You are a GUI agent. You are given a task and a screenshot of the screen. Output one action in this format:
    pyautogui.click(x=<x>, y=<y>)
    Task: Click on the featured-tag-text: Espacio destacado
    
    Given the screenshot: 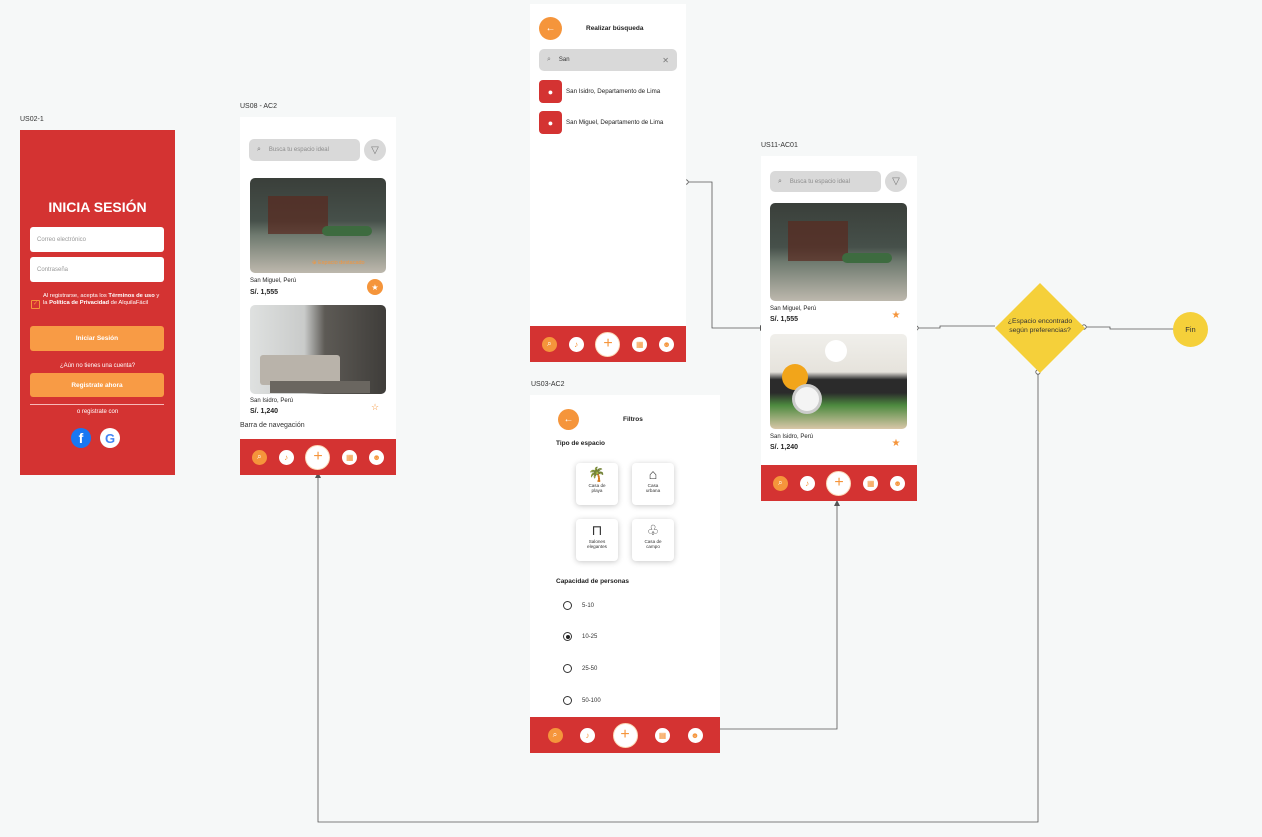 What is the action you would take?
    pyautogui.click(x=341, y=263)
    